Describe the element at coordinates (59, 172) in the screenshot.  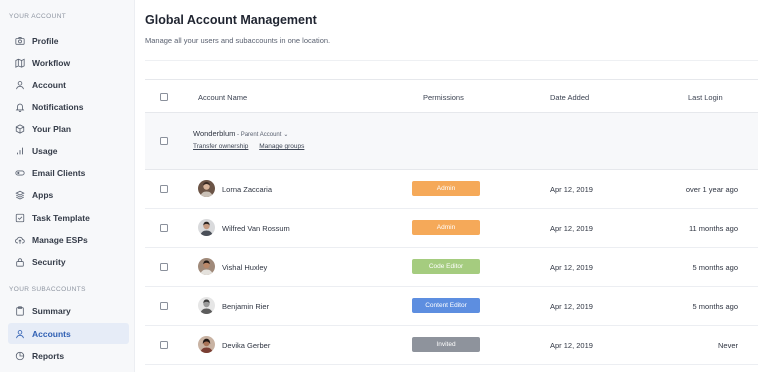
I see `sidebar-item-label: Email Clients` at that location.